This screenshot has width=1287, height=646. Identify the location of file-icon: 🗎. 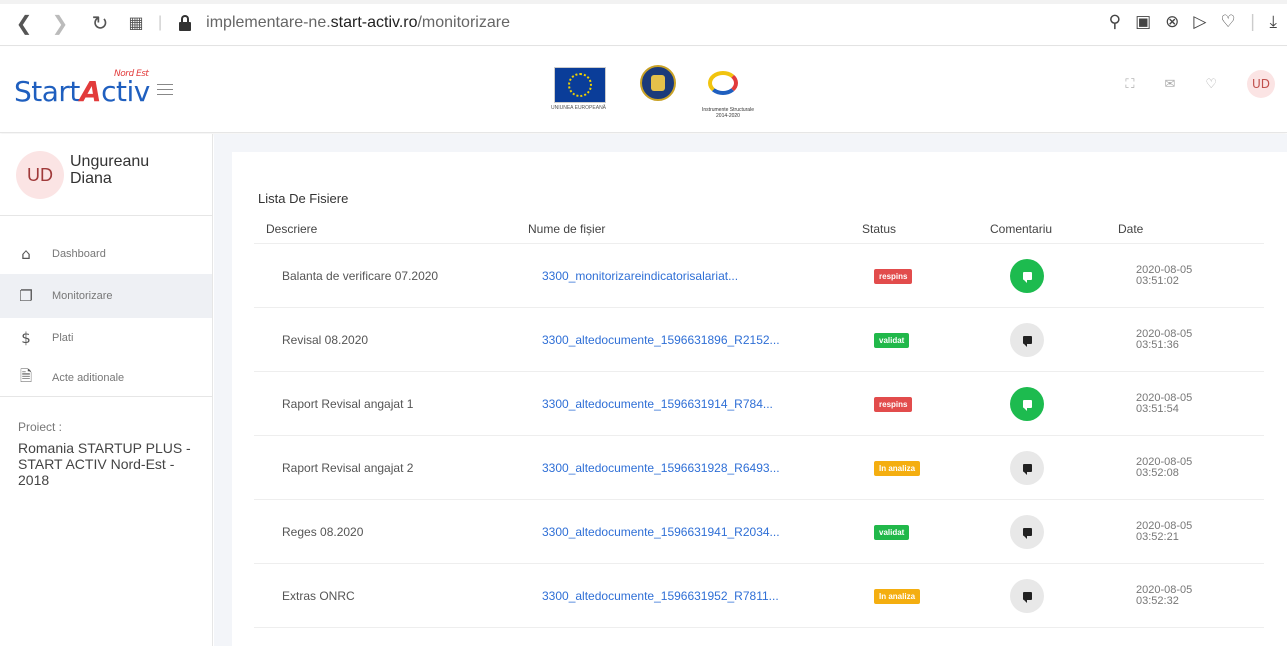
(26, 375).